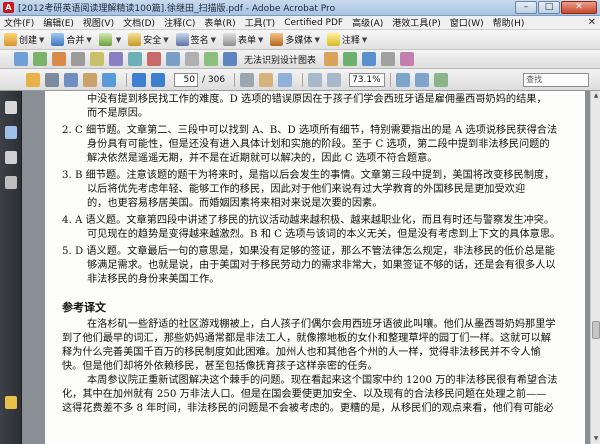 This screenshot has height=444, width=600. What do you see at coordinates (592, 22) in the screenshot?
I see `document-close-icon: ✕` at bounding box center [592, 22].